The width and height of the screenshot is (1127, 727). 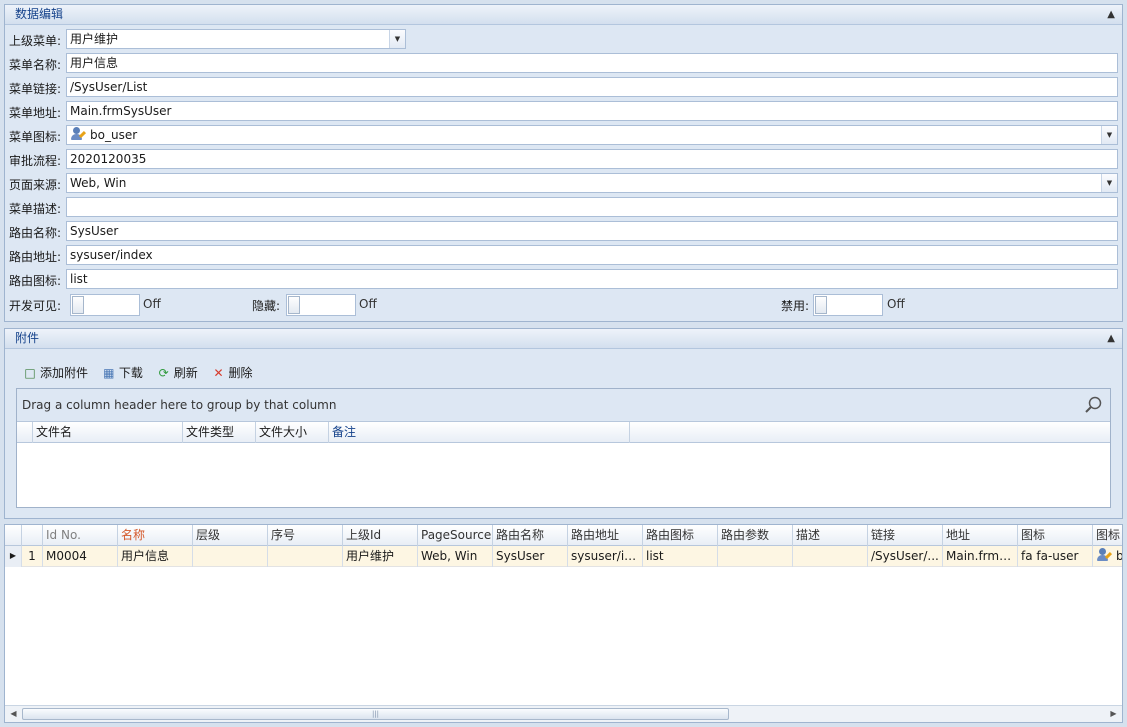 I want to click on form-row-route-icon: 路由图标: list, so click(x=563, y=279).